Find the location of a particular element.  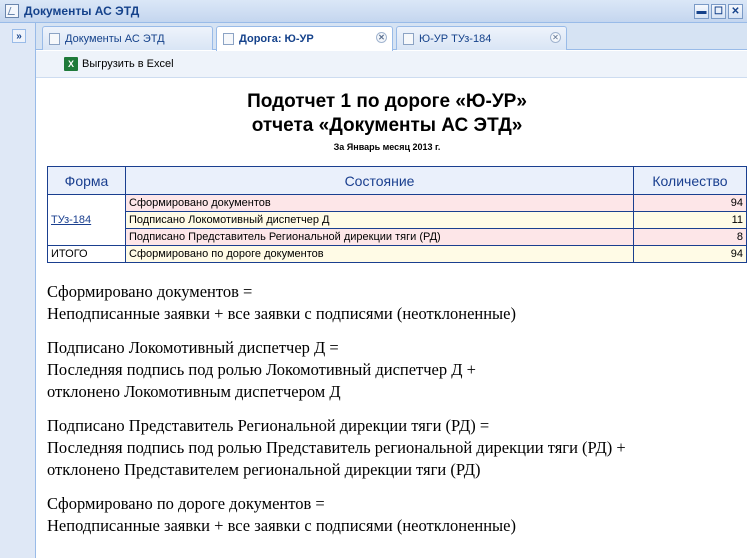

form-cell: ТУз-184 is located at coordinates (86, 220).